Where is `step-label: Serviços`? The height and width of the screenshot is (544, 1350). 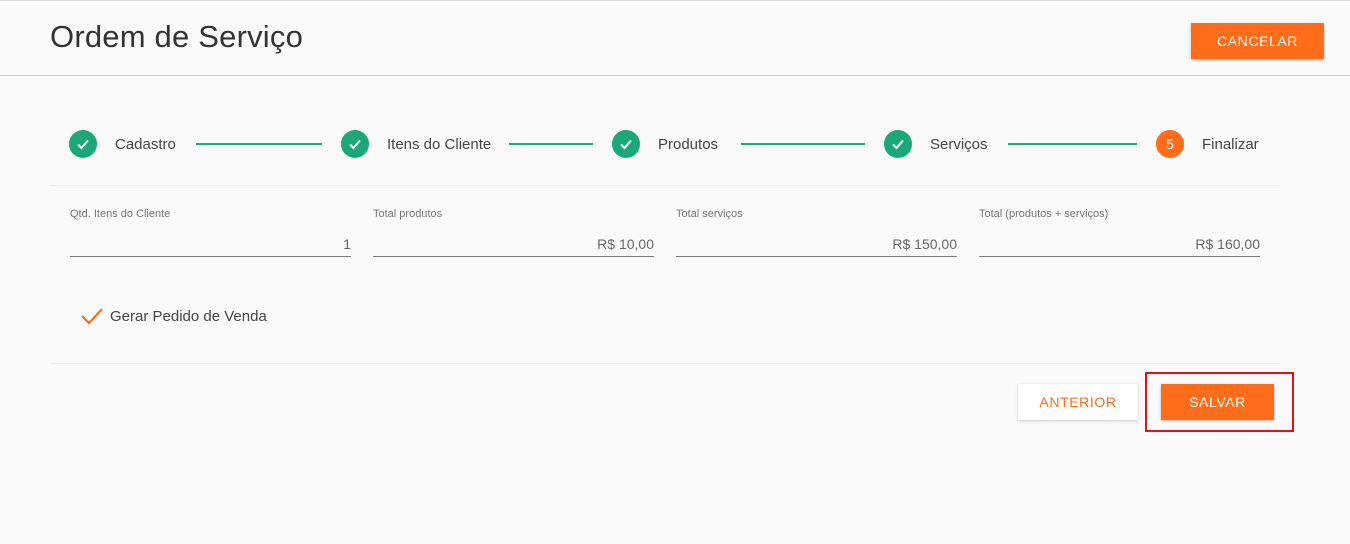 step-label: Serviços is located at coordinates (959, 144).